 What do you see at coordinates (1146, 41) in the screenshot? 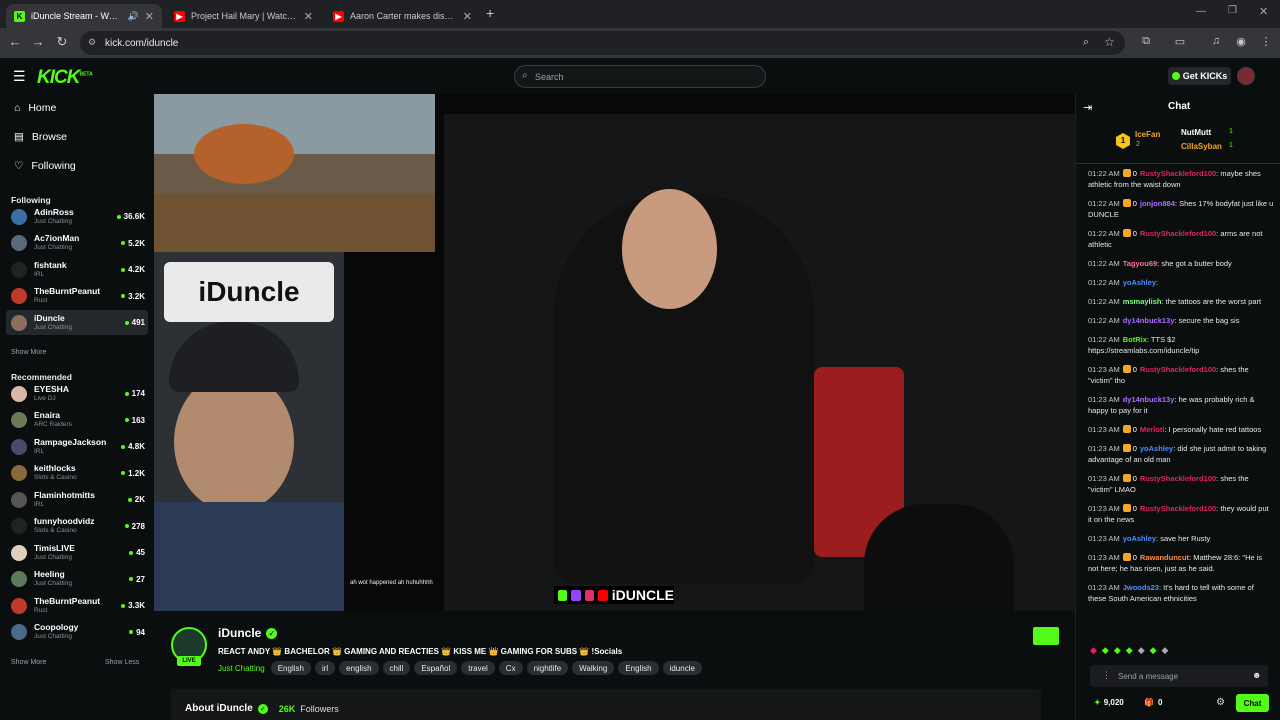
I see `extensions-icon: ⧉` at bounding box center [1146, 41].